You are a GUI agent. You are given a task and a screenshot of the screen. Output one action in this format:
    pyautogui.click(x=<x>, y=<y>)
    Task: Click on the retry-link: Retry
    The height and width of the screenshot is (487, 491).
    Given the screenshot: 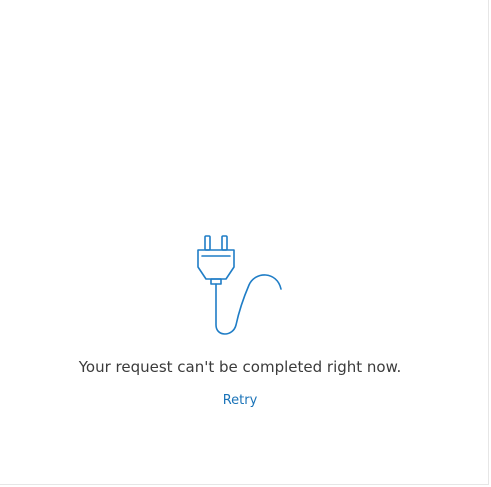 What is the action you would take?
    pyautogui.click(x=240, y=400)
    